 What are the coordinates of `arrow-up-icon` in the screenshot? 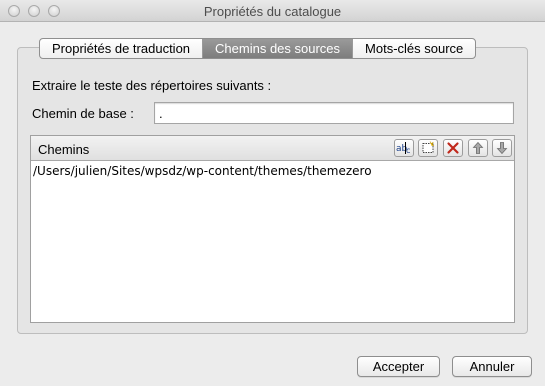 It's located at (478, 147).